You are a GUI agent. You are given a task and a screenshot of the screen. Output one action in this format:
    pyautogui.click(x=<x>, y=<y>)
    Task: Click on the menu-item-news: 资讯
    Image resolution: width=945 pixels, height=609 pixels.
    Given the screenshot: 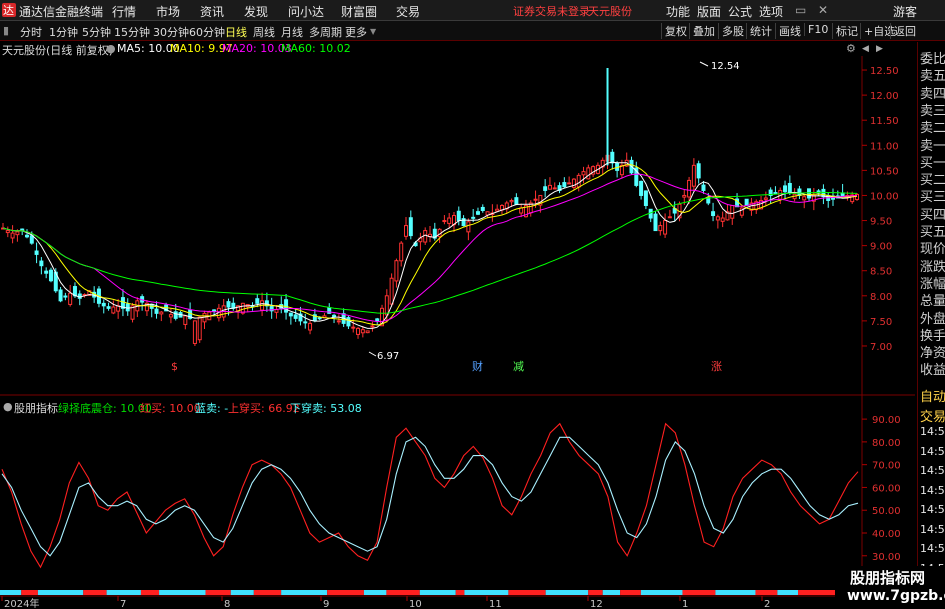 What is the action you would take?
    pyautogui.click(x=212, y=11)
    